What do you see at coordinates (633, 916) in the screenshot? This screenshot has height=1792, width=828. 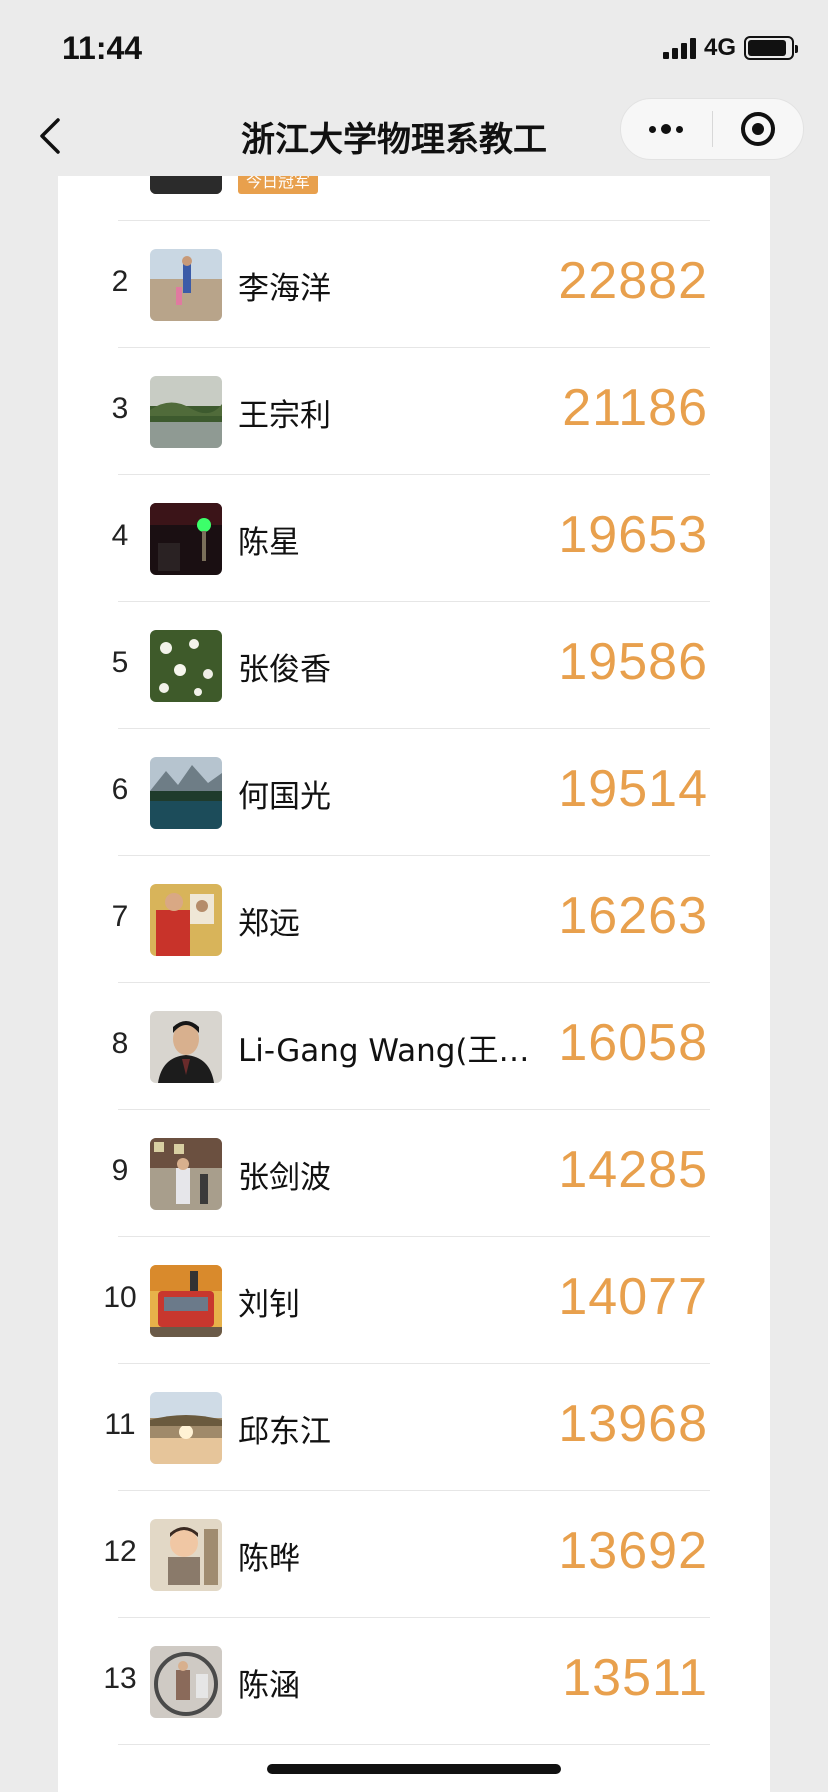 I see `step-count: 16263` at bounding box center [633, 916].